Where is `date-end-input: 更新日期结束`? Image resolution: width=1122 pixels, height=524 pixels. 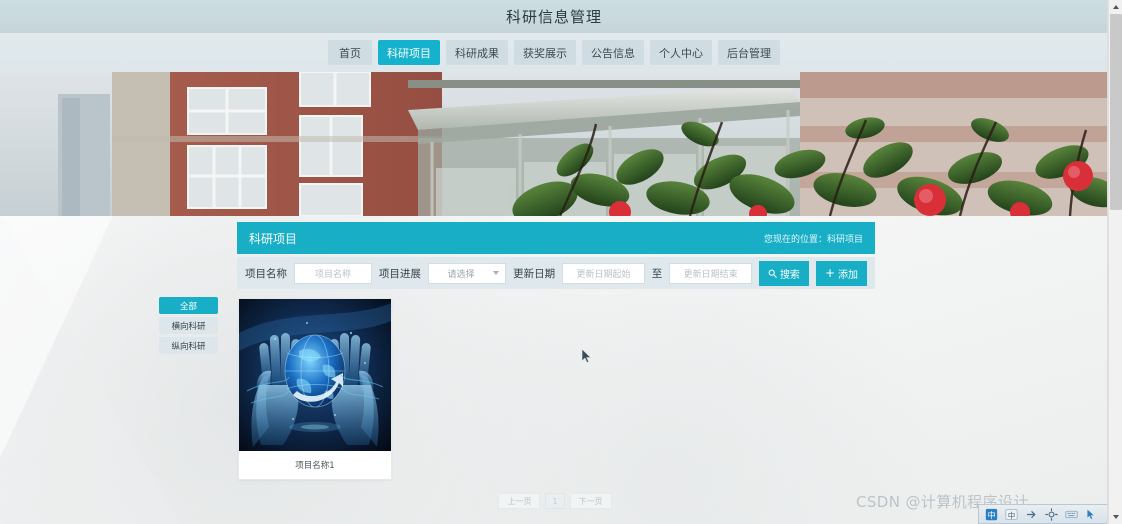
date-end-input: 更新日期结束 is located at coordinates (710, 273).